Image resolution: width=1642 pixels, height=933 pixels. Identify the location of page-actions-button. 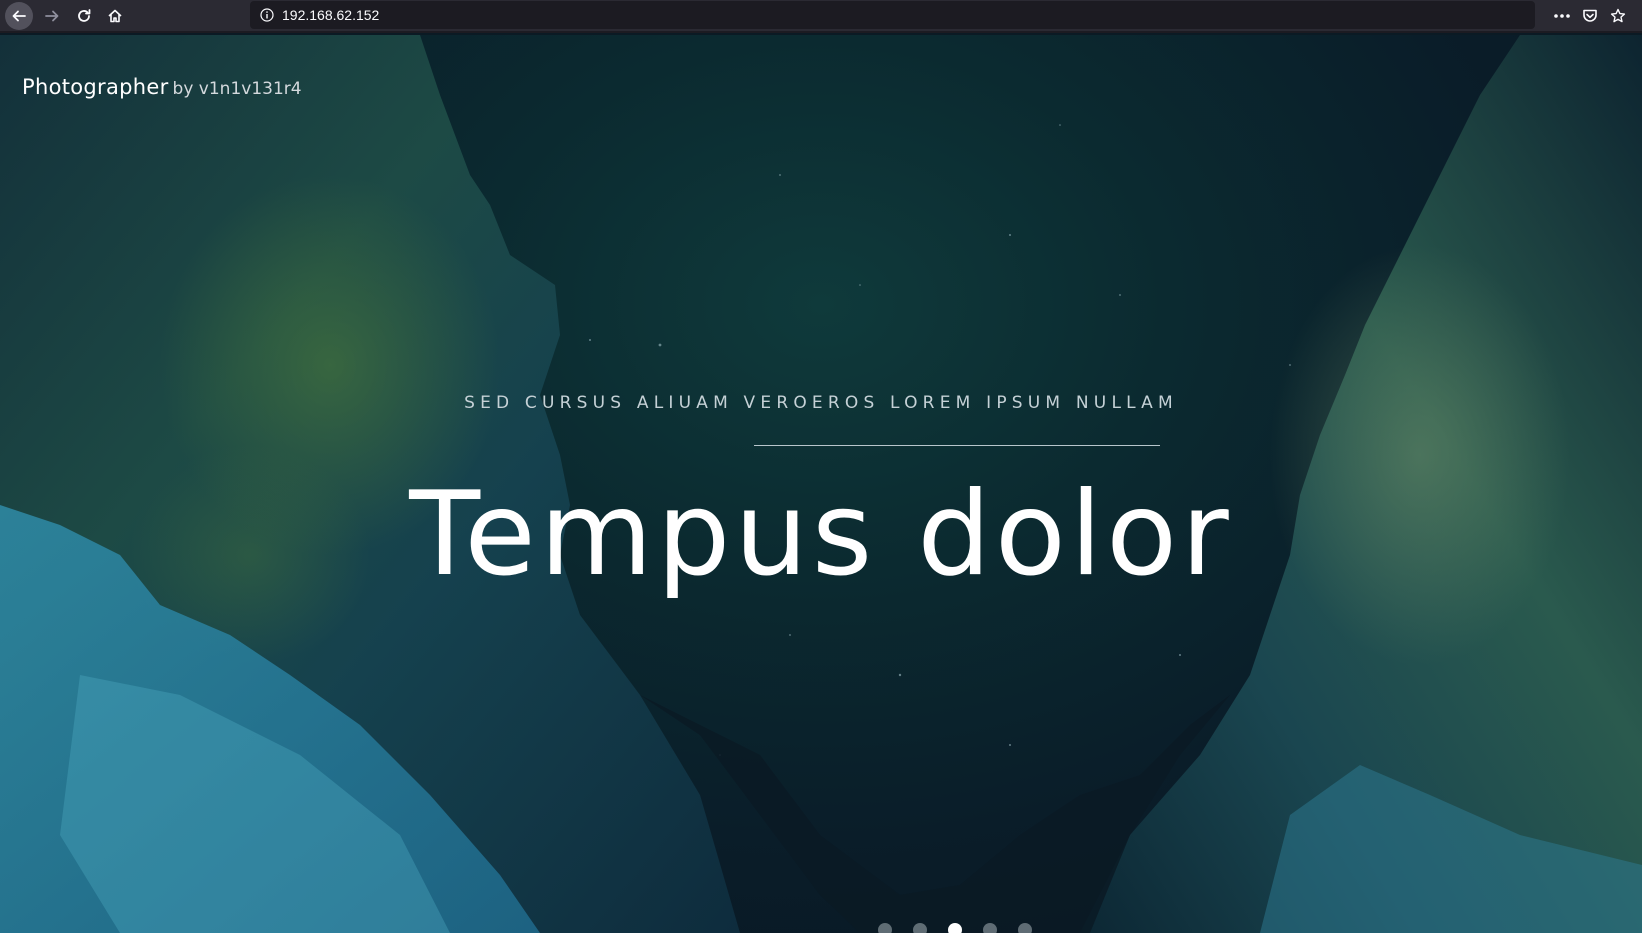
(1562, 16).